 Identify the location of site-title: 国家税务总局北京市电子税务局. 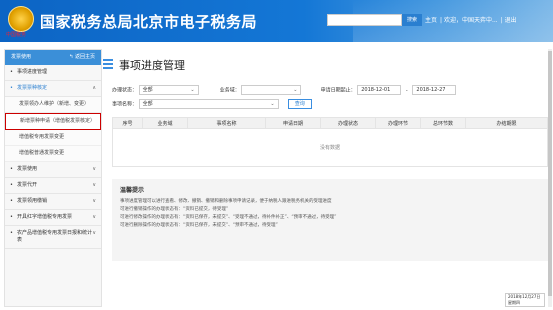
(149, 22).